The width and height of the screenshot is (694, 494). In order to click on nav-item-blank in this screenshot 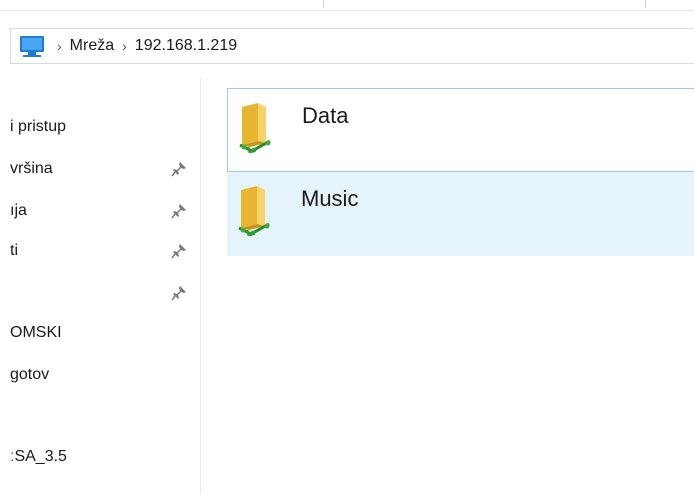, I will do `click(100, 417)`.